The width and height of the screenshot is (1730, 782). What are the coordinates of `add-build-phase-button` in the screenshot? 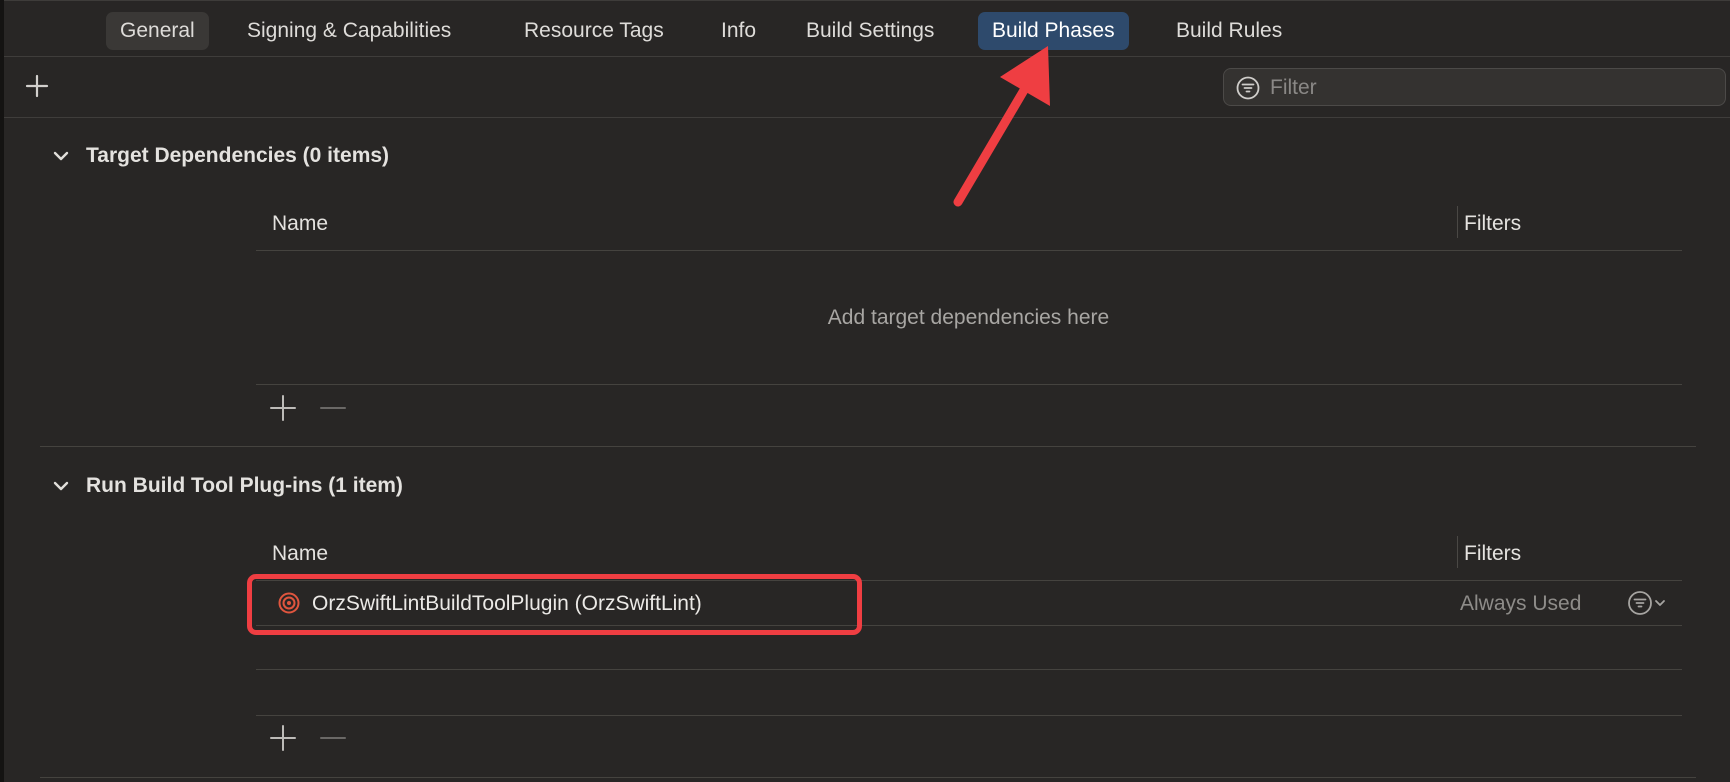 It's located at (37, 86).